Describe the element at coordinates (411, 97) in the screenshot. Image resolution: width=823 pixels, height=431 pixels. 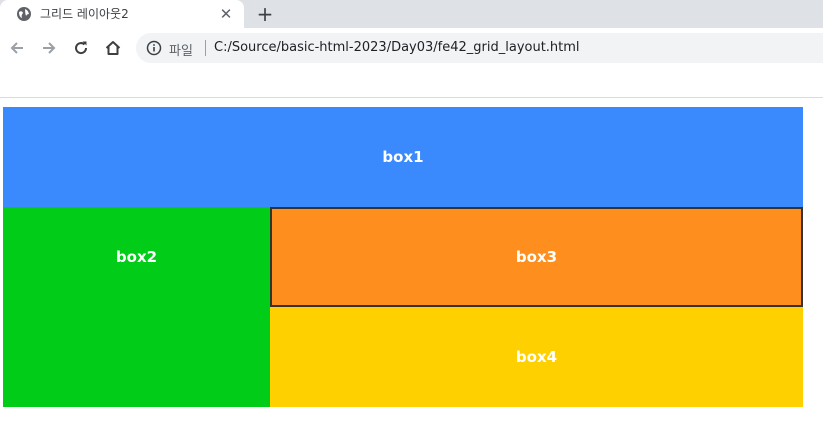
I see `toolbar-divider` at that location.